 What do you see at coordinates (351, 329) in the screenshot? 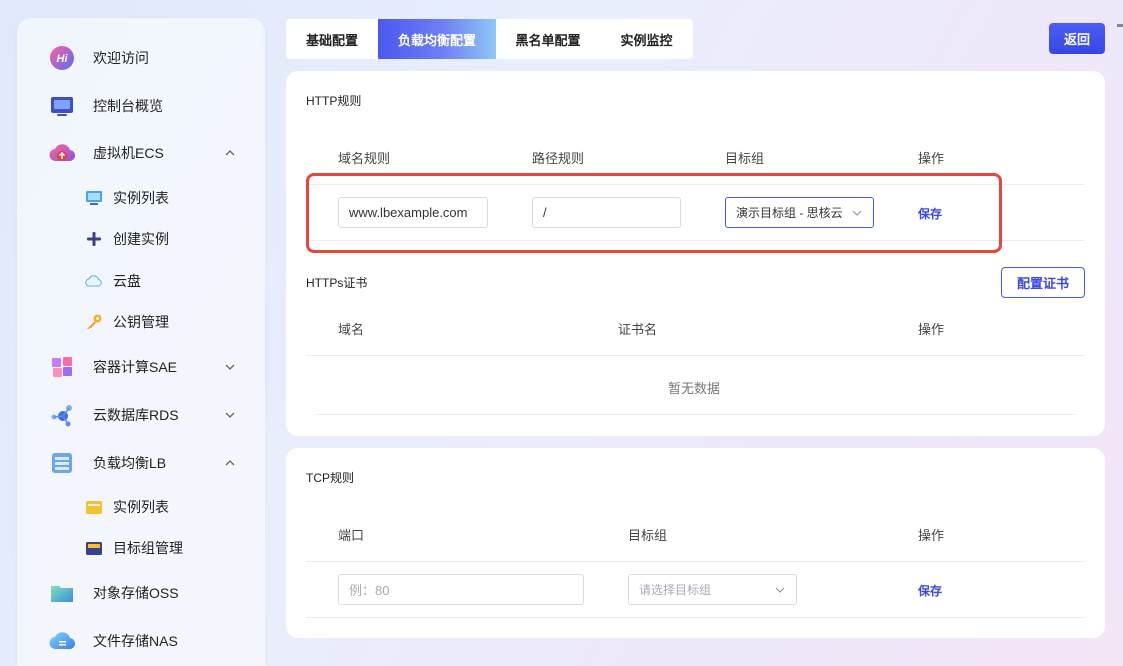
I see `column-header-domain: 域名` at bounding box center [351, 329].